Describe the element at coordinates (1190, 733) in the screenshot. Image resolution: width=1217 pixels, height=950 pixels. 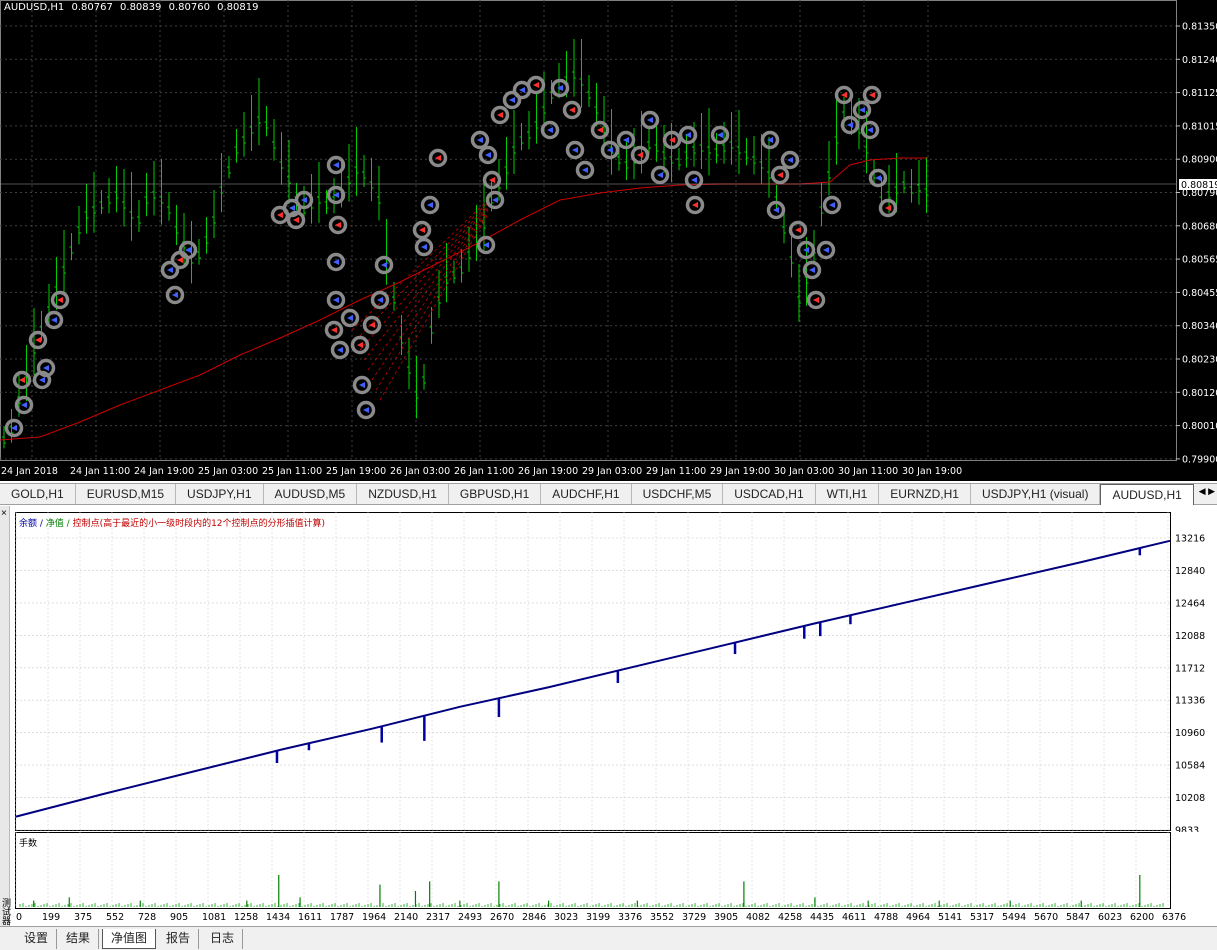
I see `equity-y-tick-label: 10960` at that location.